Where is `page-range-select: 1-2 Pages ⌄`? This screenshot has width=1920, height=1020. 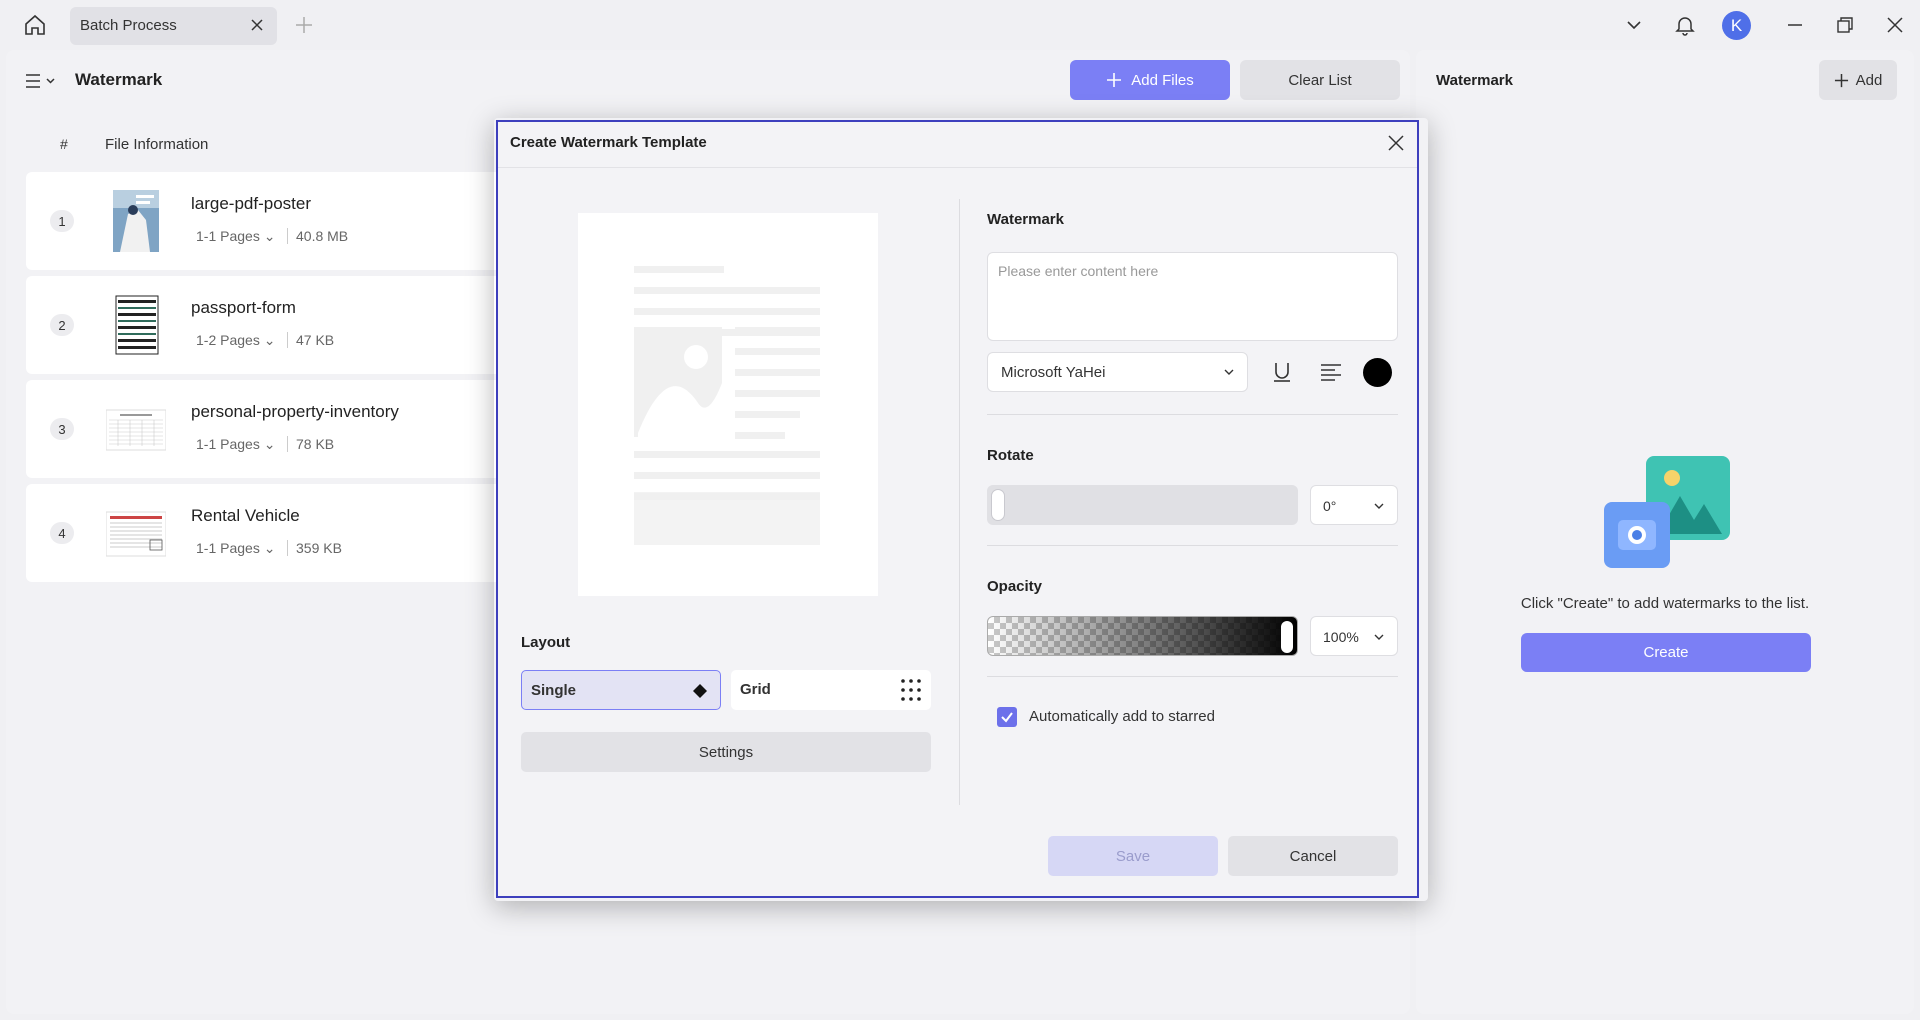
page-range-select: 1-2 Pages ⌄ is located at coordinates (235, 340).